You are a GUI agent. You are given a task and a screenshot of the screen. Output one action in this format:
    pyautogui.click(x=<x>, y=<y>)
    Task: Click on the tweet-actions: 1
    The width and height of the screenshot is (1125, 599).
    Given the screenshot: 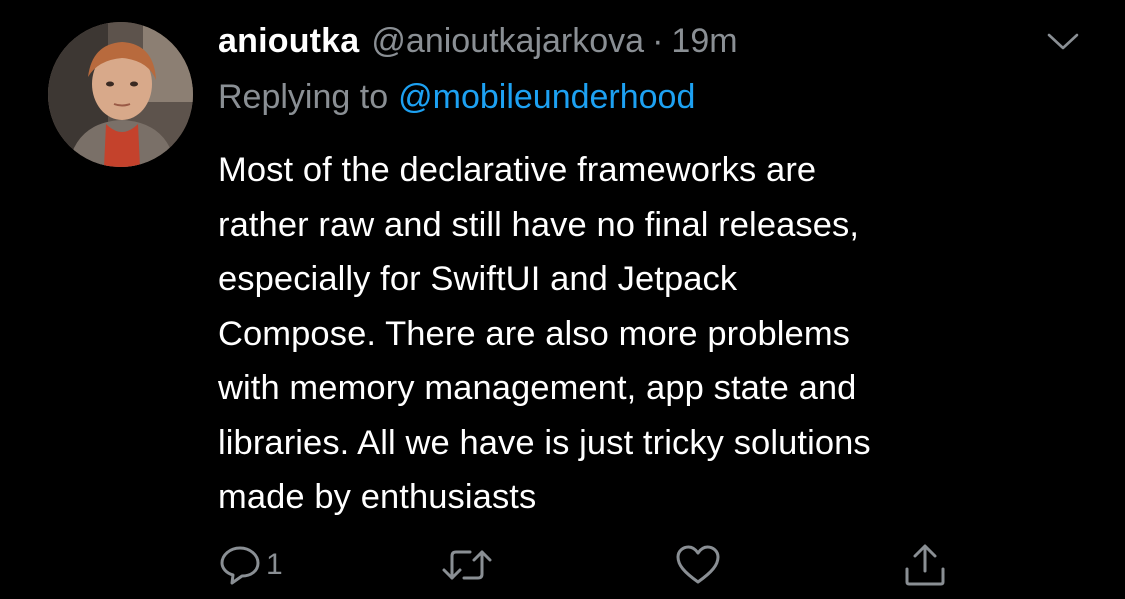 What is the action you would take?
    pyautogui.click(x=598, y=565)
    